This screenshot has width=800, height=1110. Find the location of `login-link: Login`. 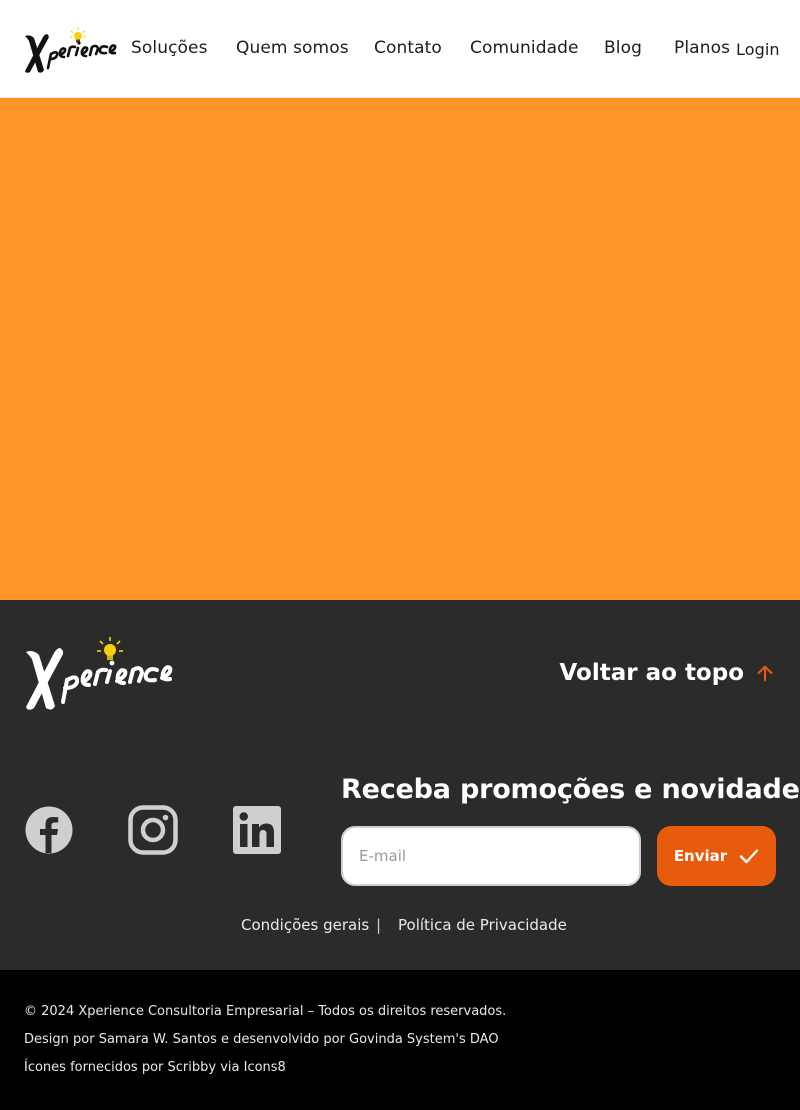

login-link: Login is located at coordinates (758, 49).